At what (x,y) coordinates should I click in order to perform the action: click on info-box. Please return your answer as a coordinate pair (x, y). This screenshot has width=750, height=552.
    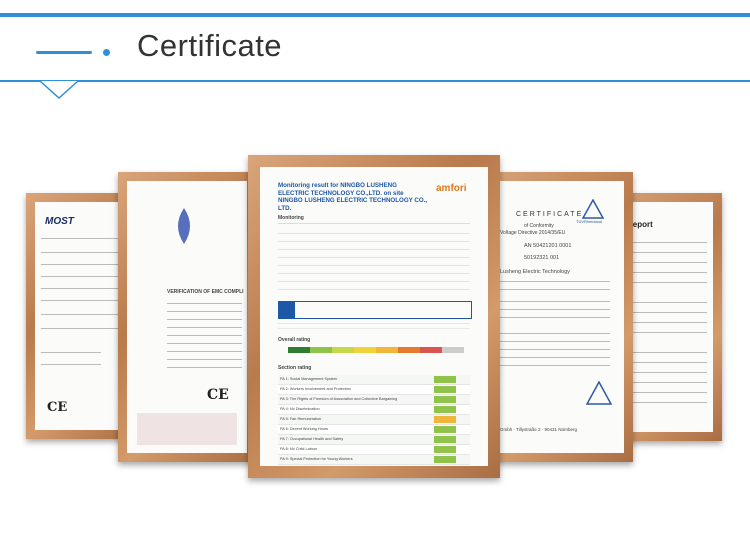
    Looking at the image, I should click on (375, 310).